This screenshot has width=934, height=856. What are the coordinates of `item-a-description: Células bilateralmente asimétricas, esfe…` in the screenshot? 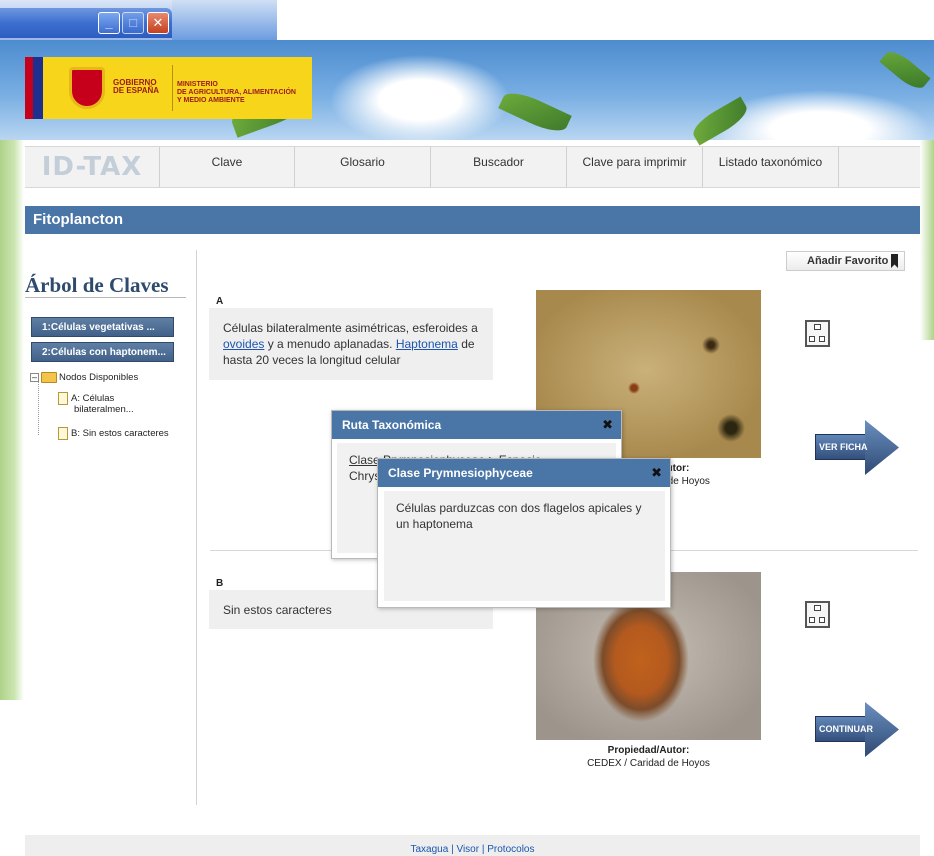 It's located at (351, 344).